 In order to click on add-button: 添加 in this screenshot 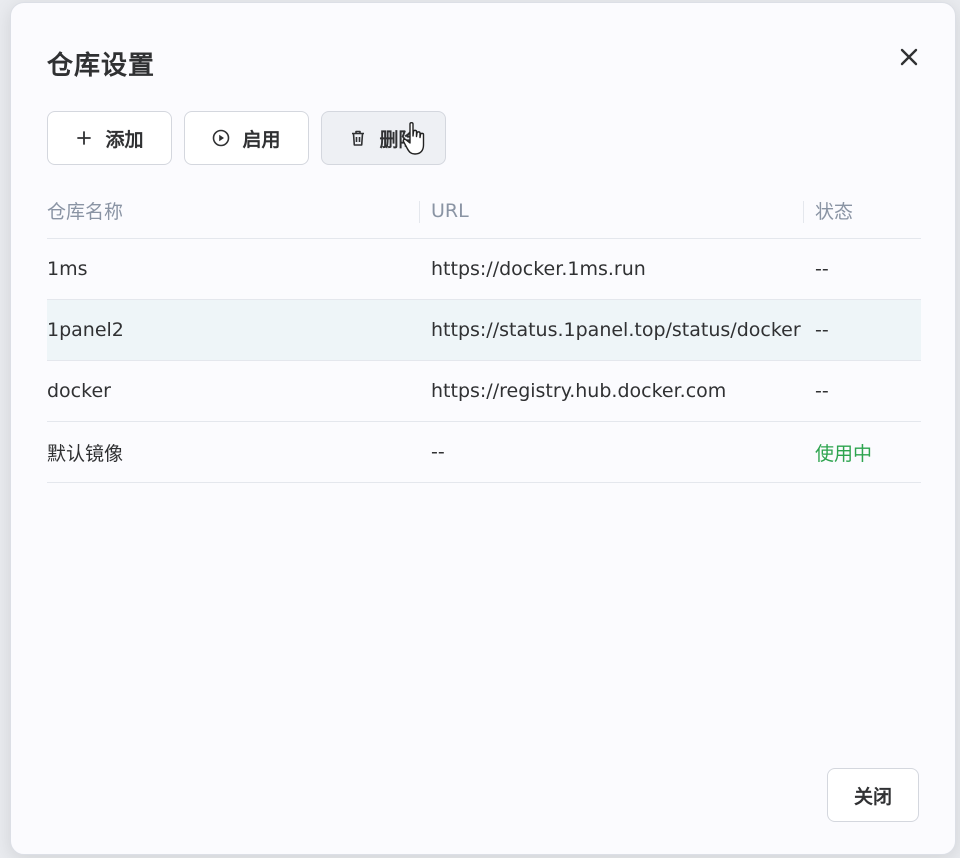, I will do `click(109, 138)`.